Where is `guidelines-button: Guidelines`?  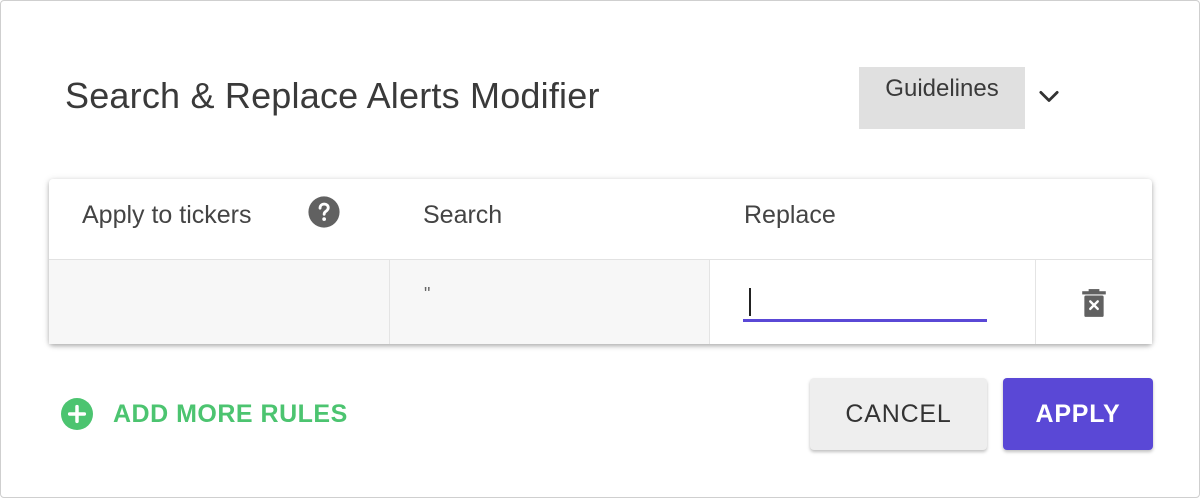 guidelines-button: Guidelines is located at coordinates (942, 98).